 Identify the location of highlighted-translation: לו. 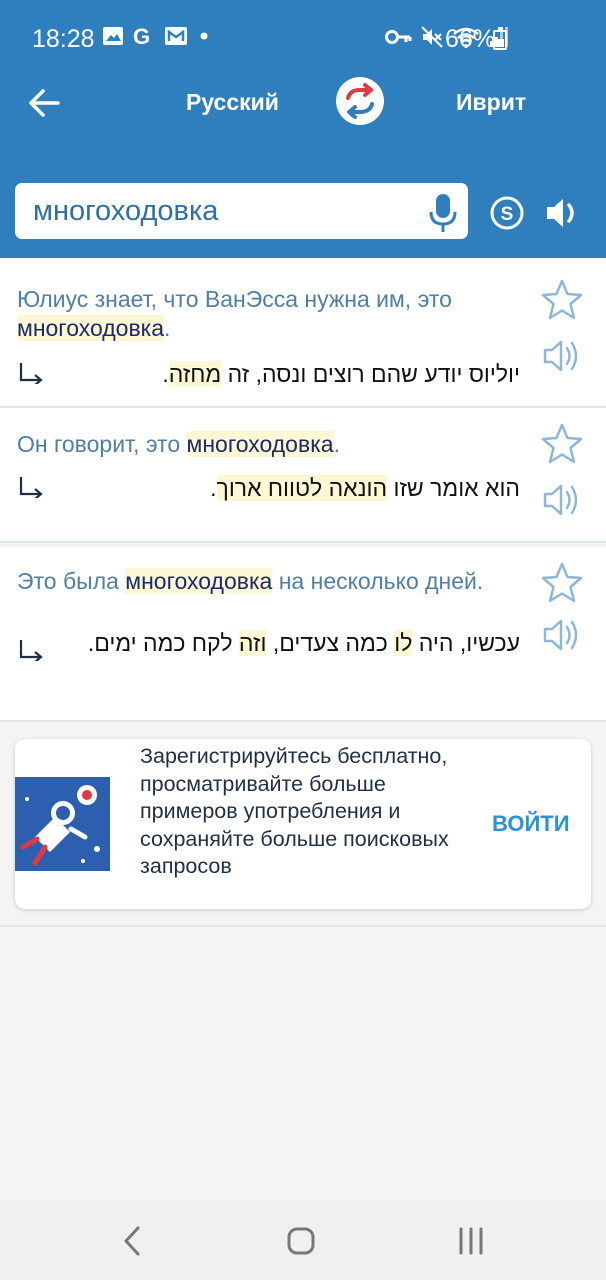
(403, 643).